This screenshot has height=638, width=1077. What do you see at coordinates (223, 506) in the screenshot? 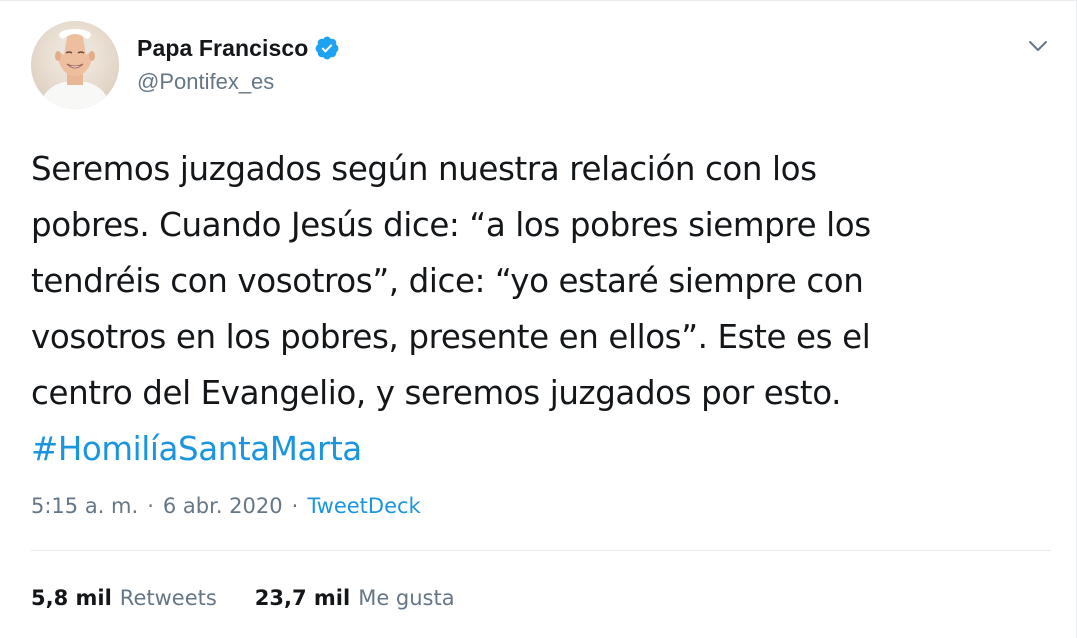
I see `tweet-date: 6 abr. 2020` at bounding box center [223, 506].